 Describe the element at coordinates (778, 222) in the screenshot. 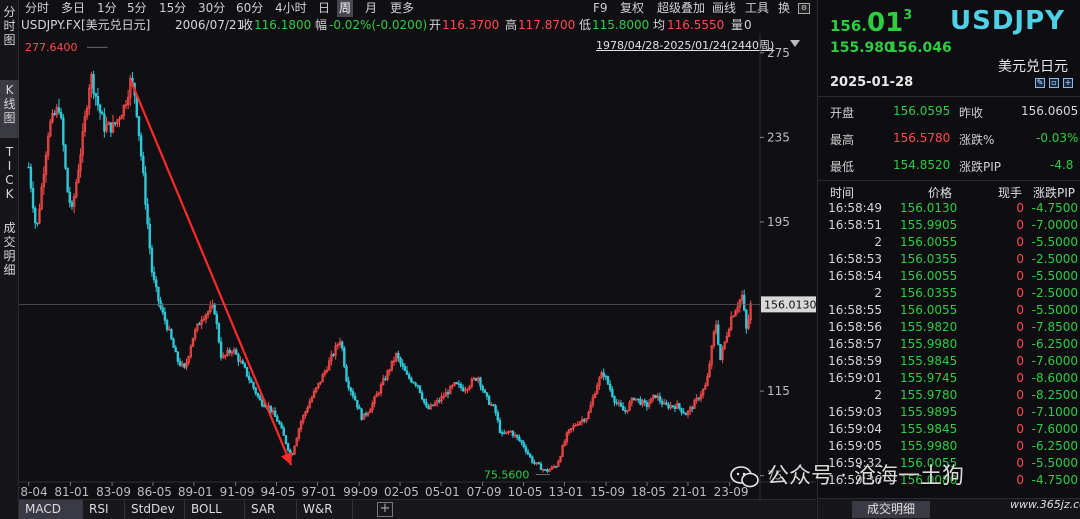

I see `y-tick-label: 195` at that location.